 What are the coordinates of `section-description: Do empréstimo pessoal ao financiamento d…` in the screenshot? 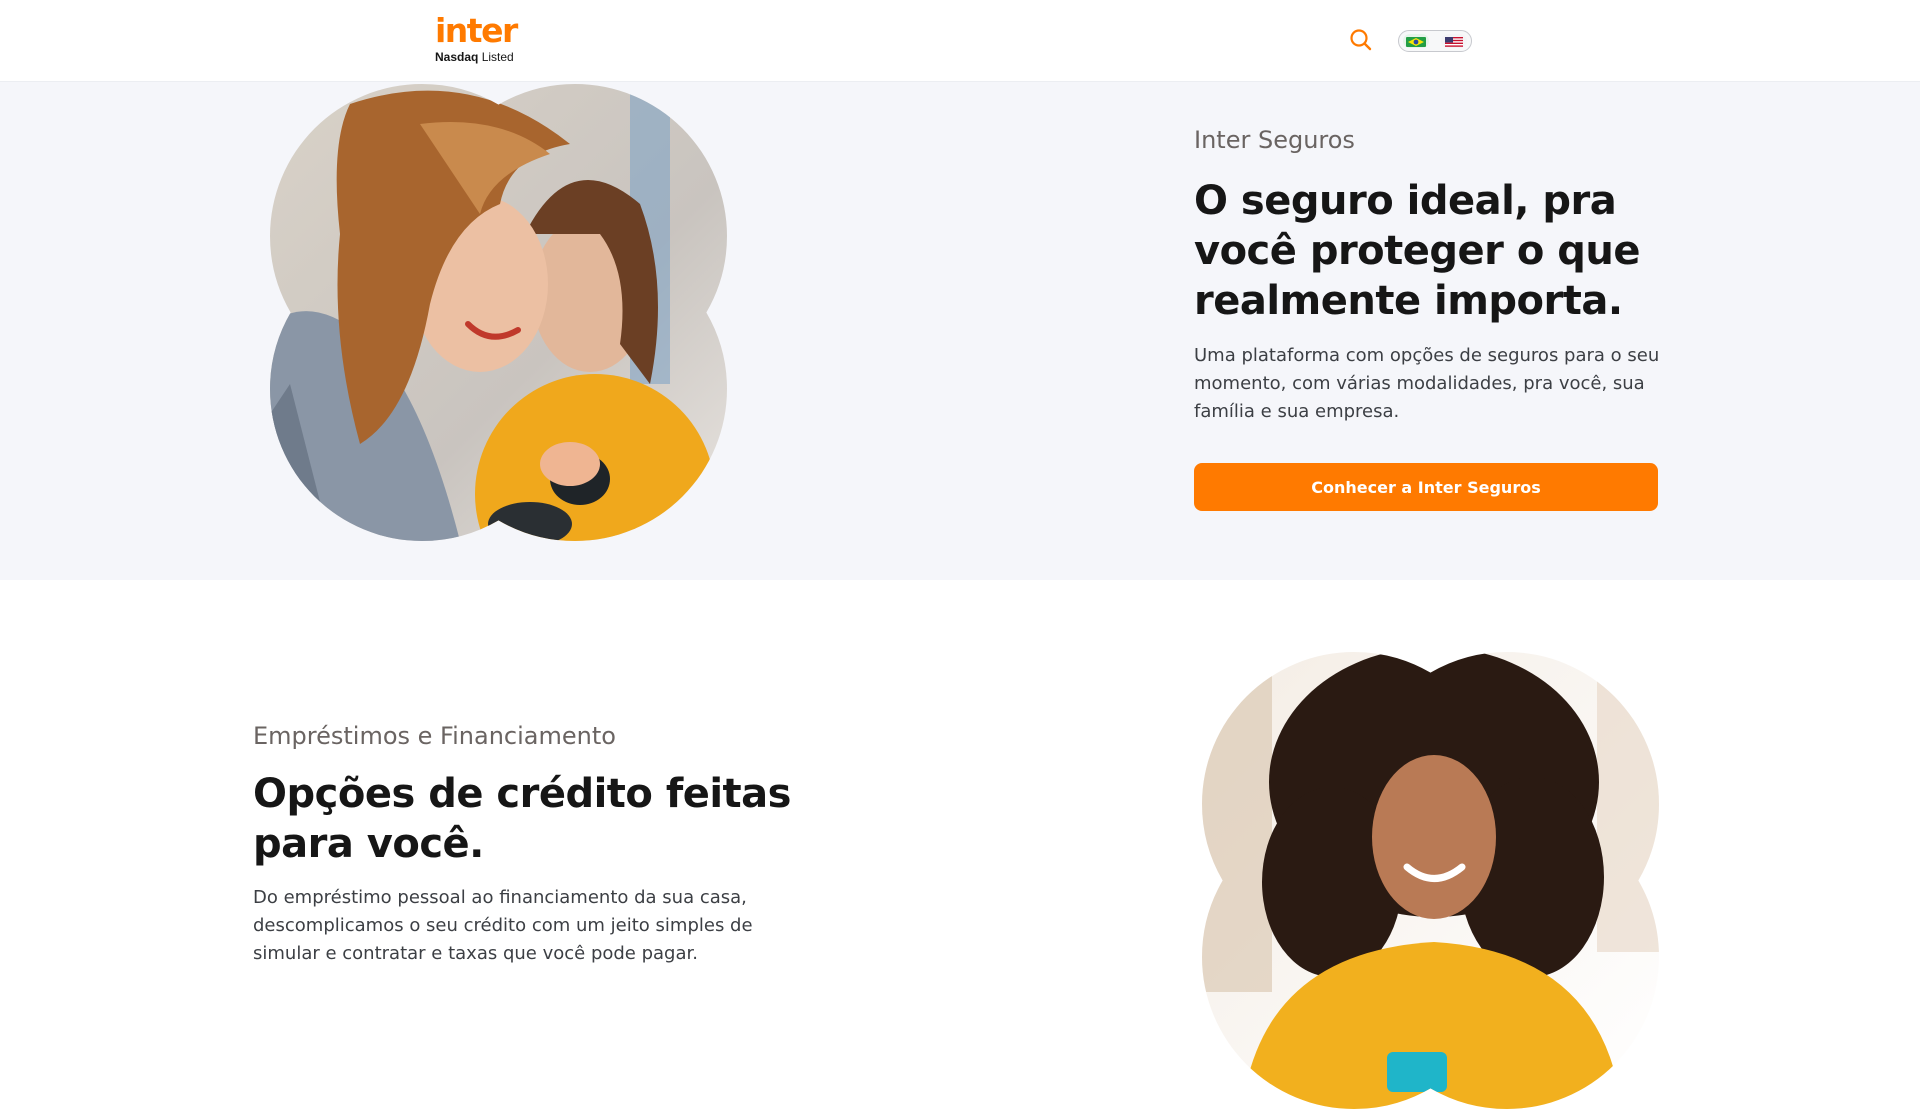 It's located at (503, 925).